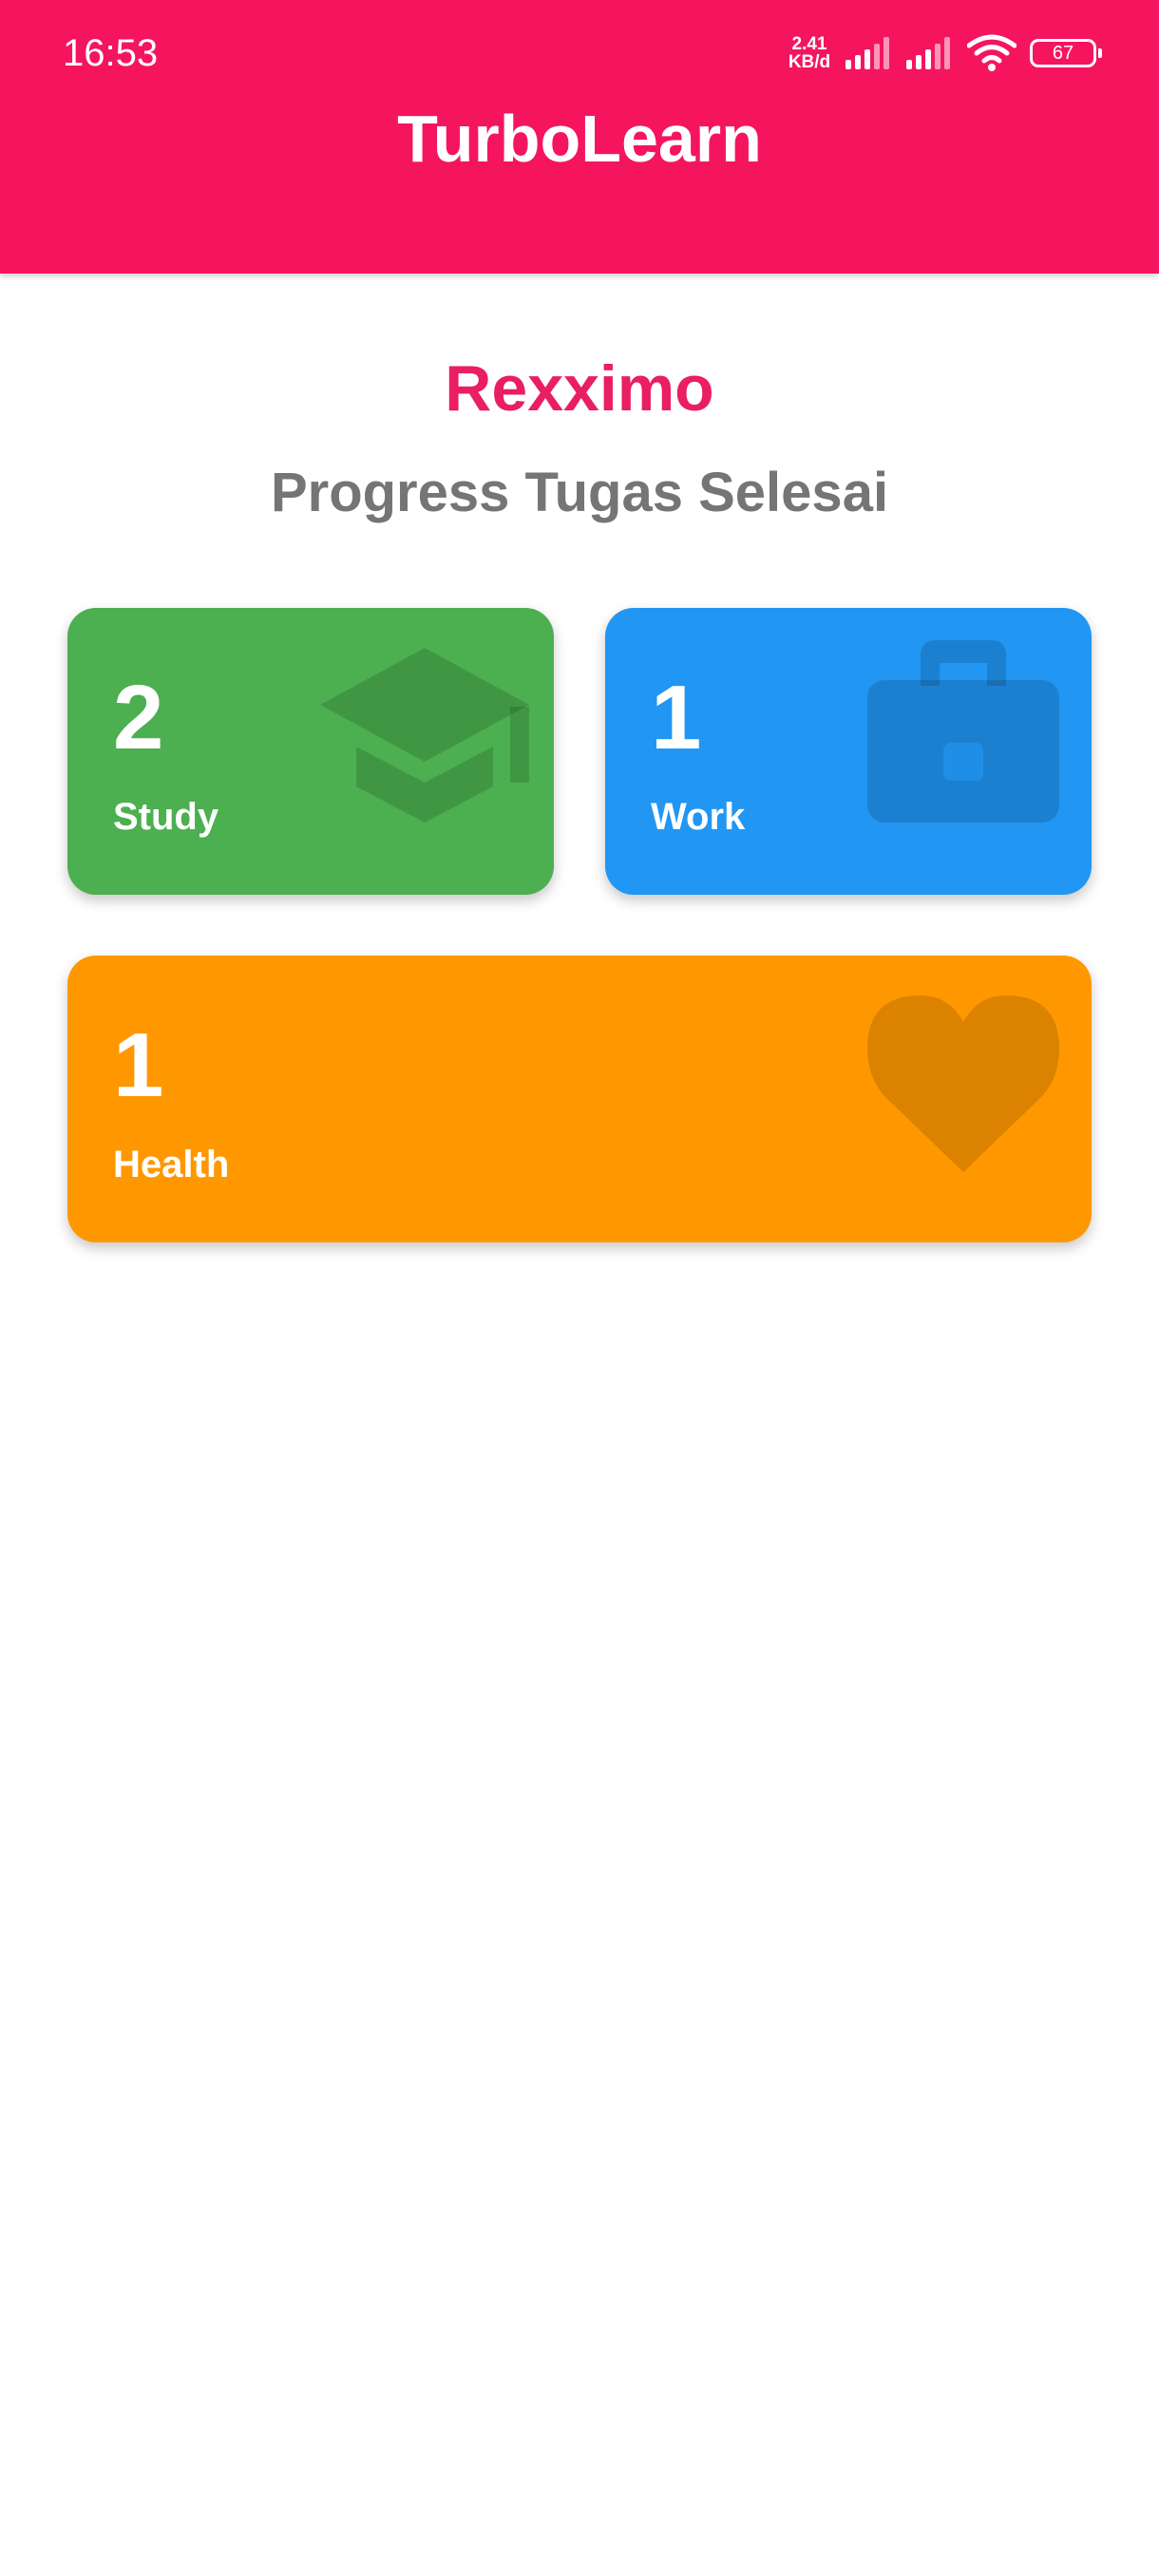 The image size is (1159, 2576). I want to click on briefcase-icon, so click(963, 731).